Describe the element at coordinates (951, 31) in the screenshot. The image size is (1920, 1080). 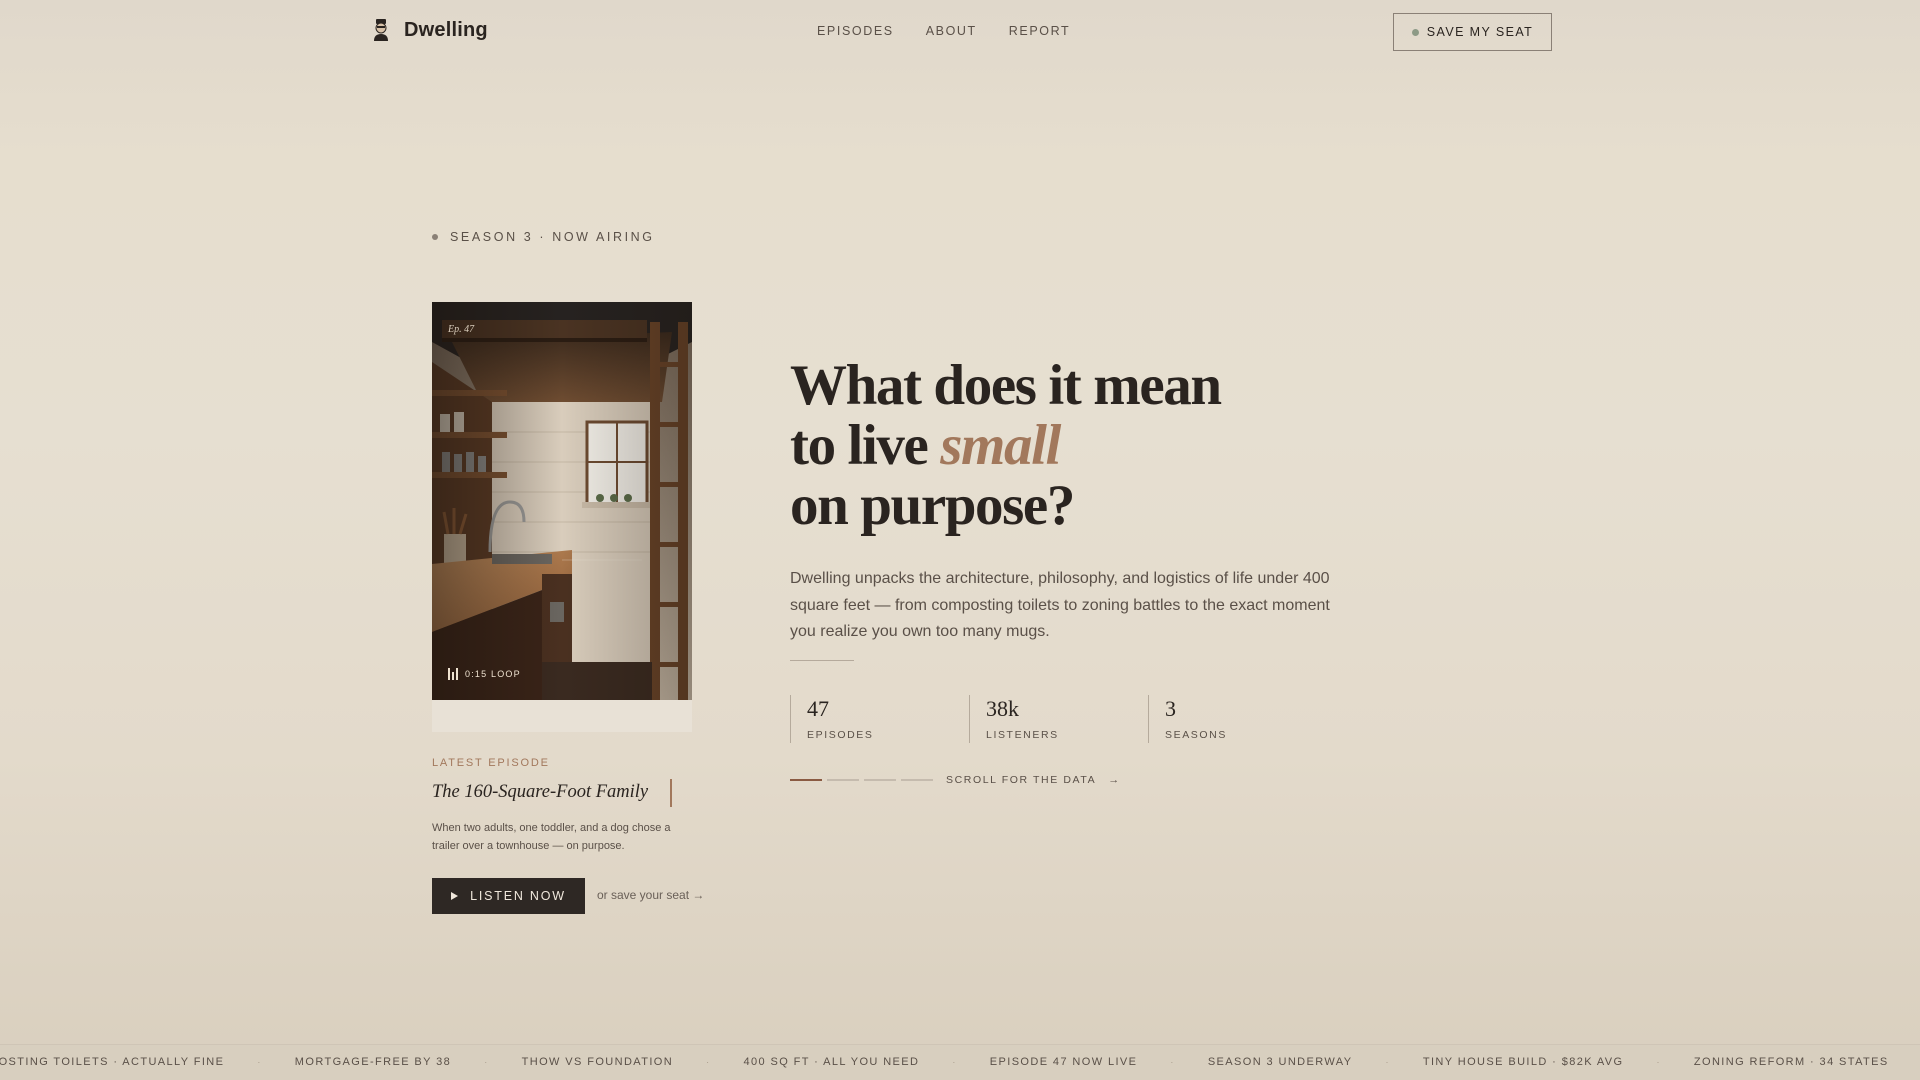
I see `nav-link-about: ABOUT` at that location.